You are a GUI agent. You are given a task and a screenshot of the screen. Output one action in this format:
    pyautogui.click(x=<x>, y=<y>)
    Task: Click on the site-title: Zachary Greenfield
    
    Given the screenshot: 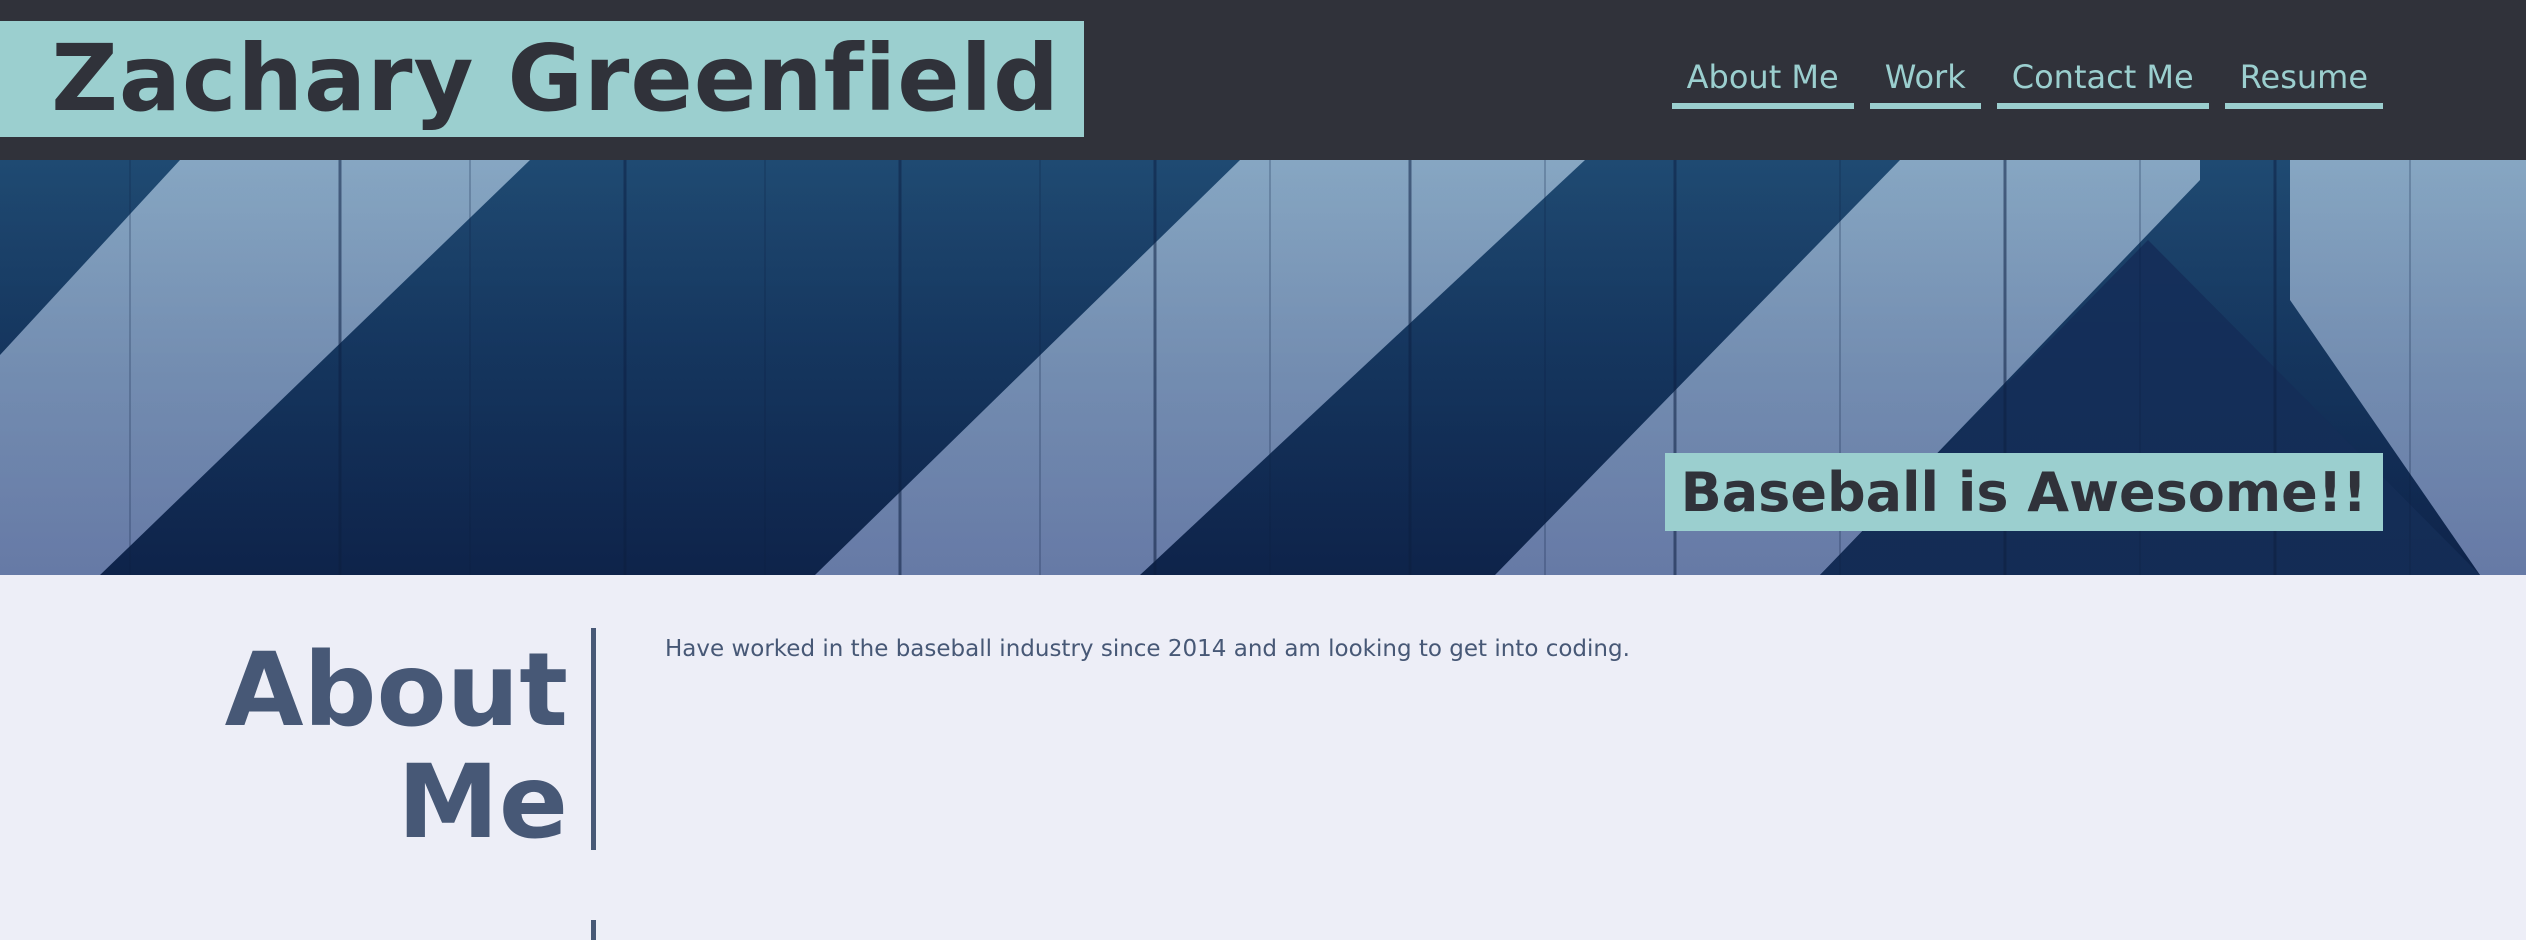 What is the action you would take?
    pyautogui.click(x=555, y=79)
    